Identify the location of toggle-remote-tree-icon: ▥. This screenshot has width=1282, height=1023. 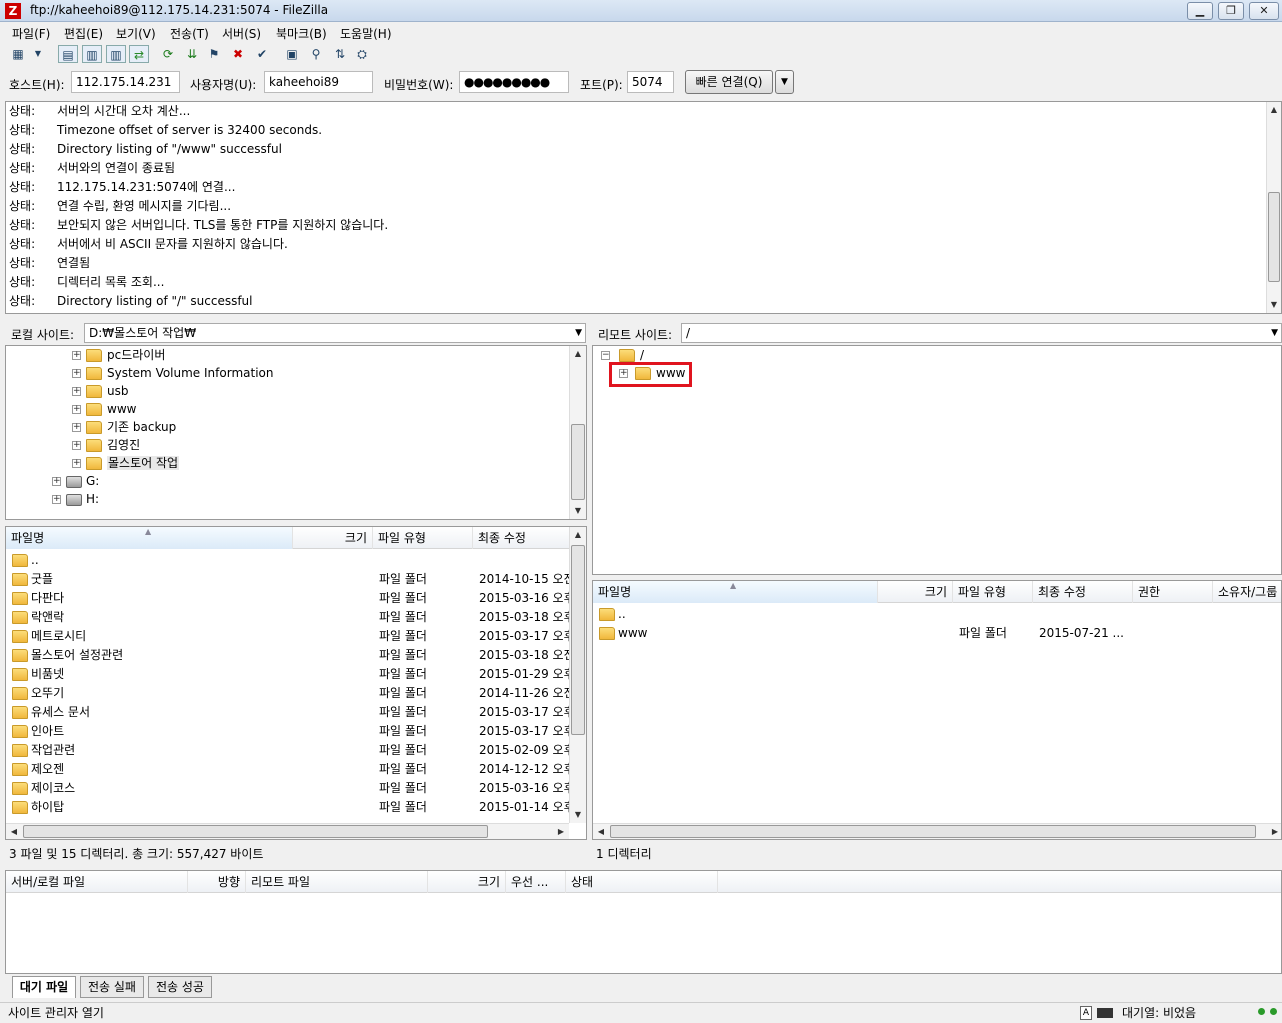
(116, 54).